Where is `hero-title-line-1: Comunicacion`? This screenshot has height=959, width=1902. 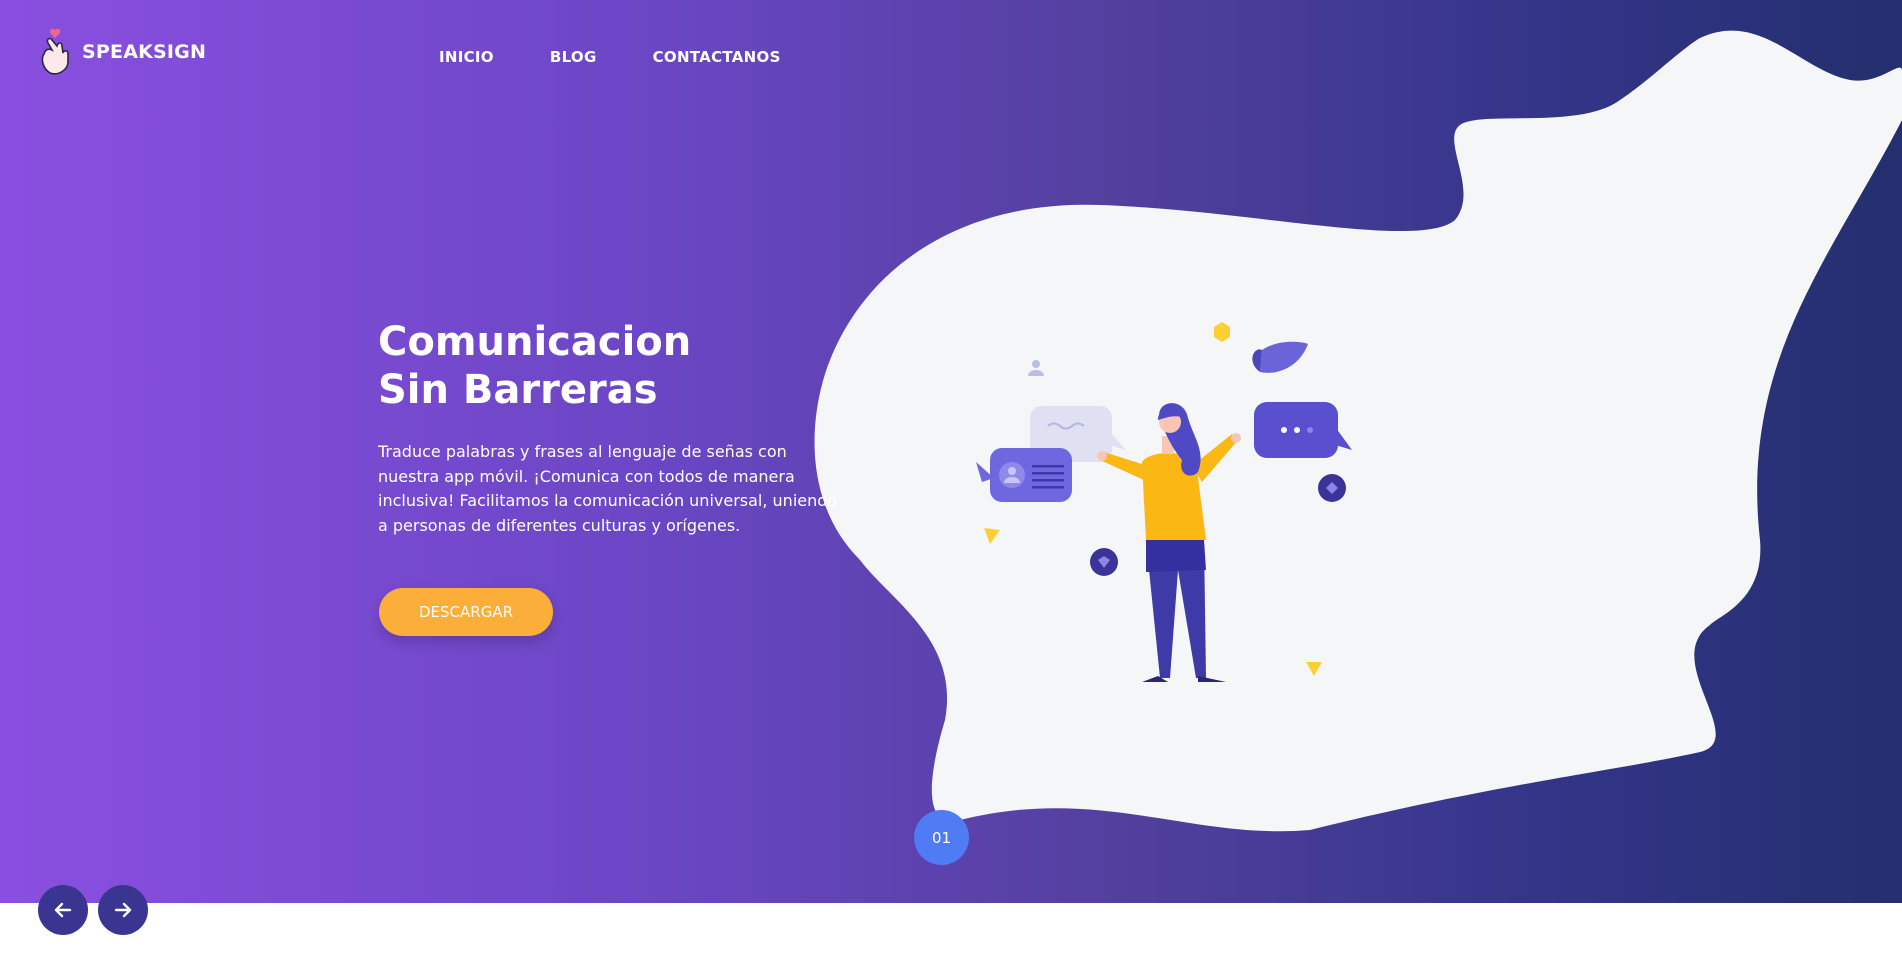 hero-title-line-1: Comunicacion is located at coordinates (535, 342).